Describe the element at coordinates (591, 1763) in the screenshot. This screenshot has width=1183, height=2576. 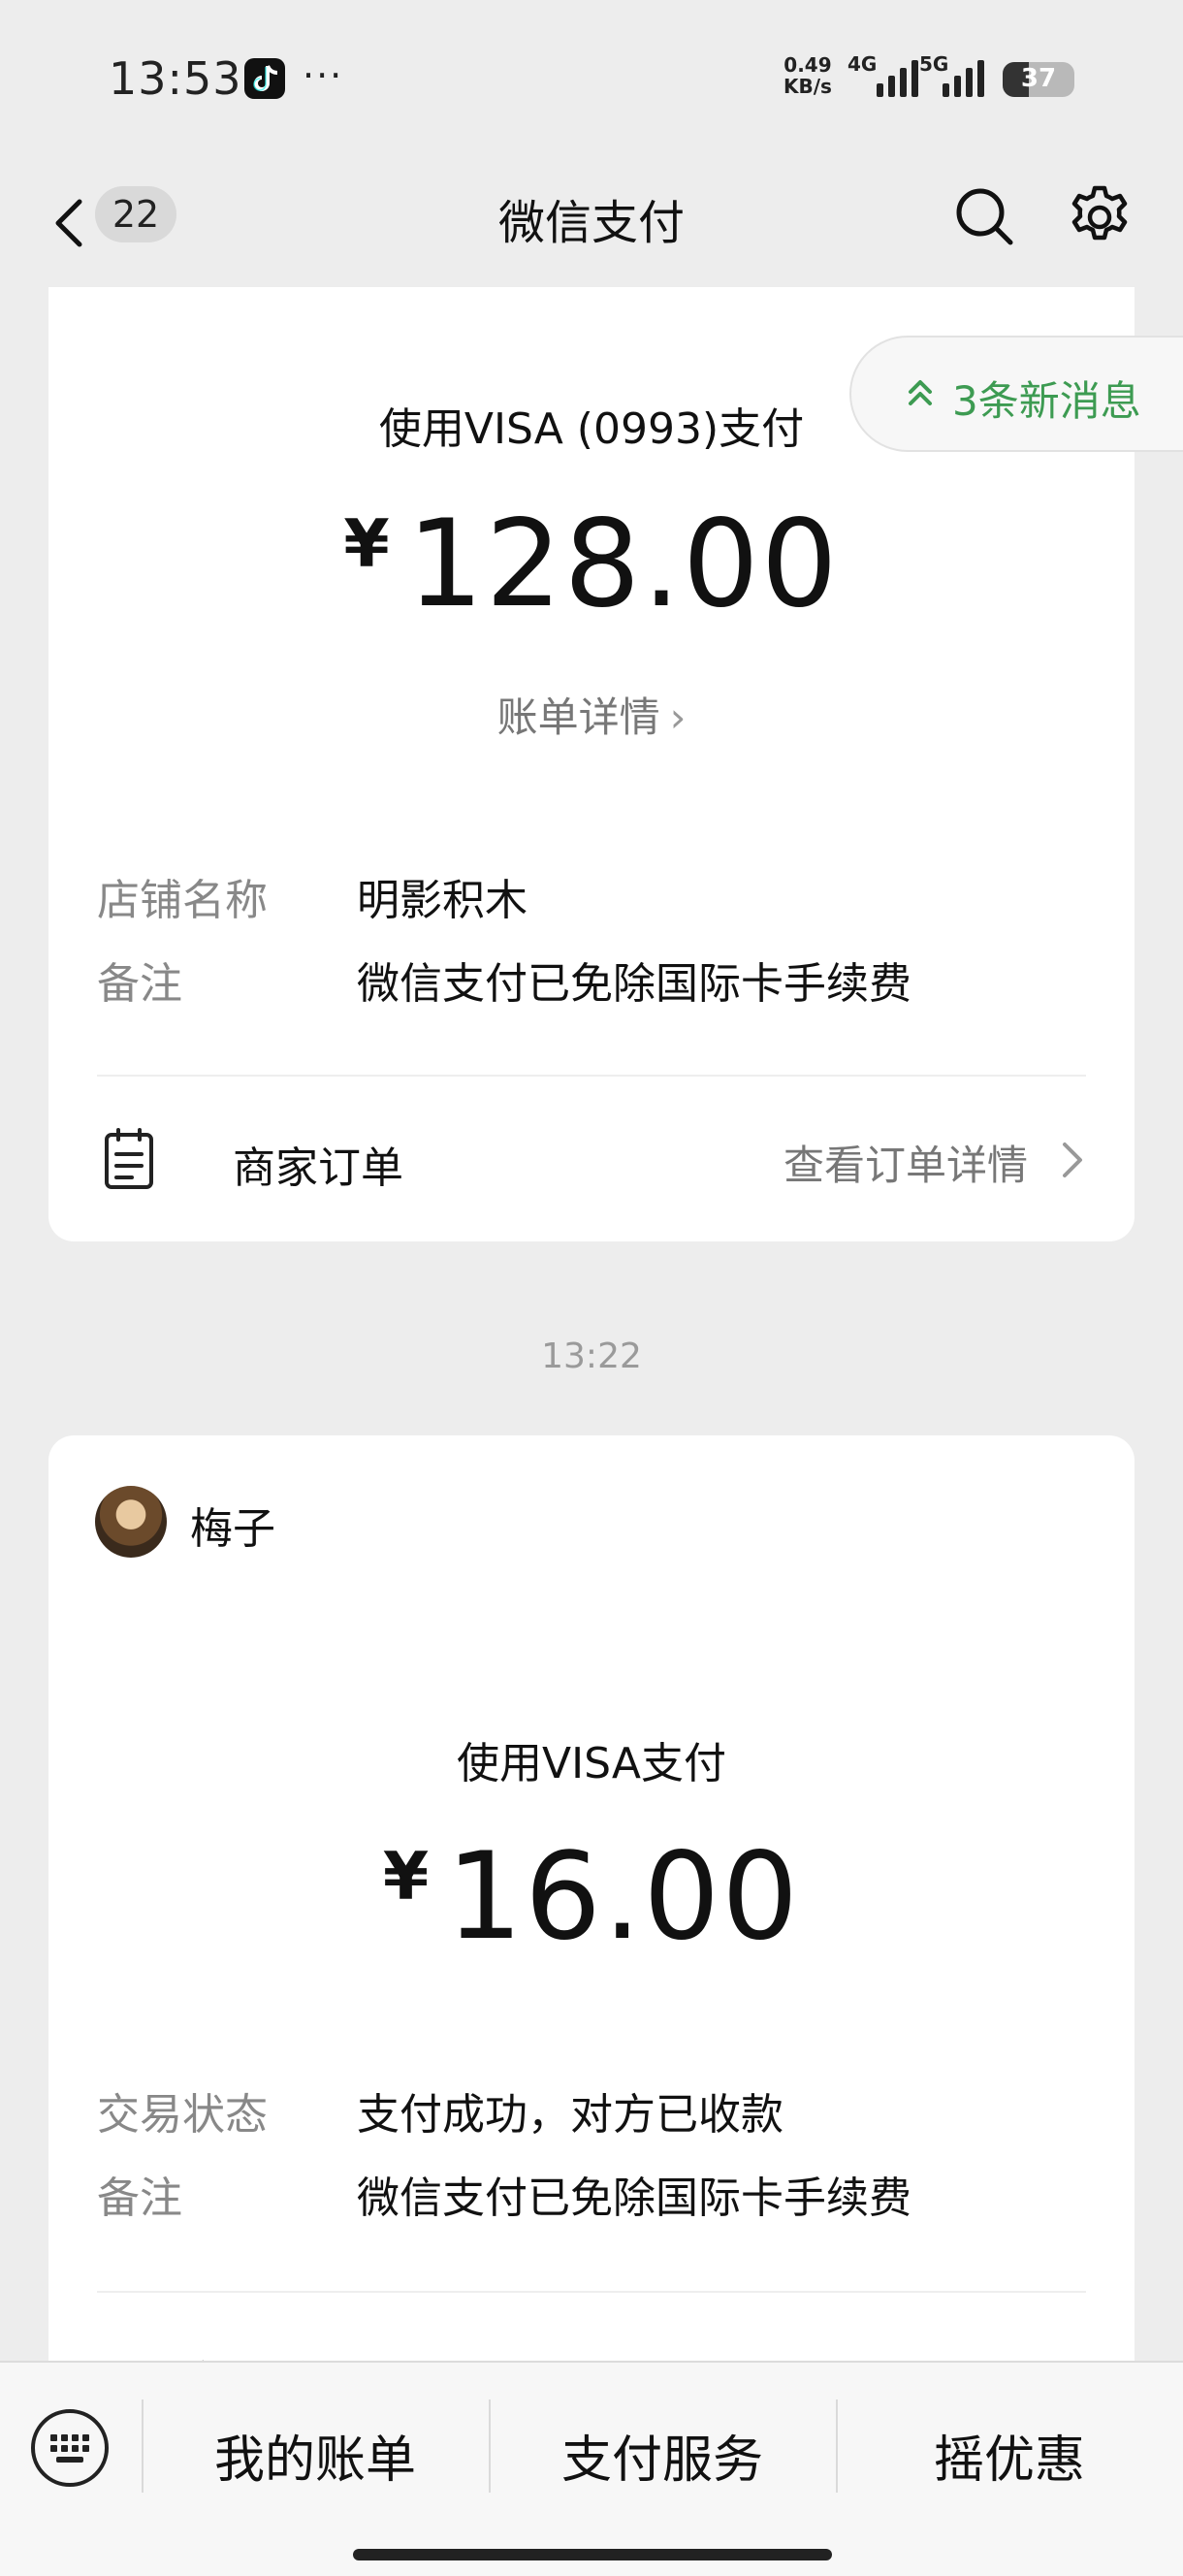
I see `payment-method: 使用VISA支付` at that location.